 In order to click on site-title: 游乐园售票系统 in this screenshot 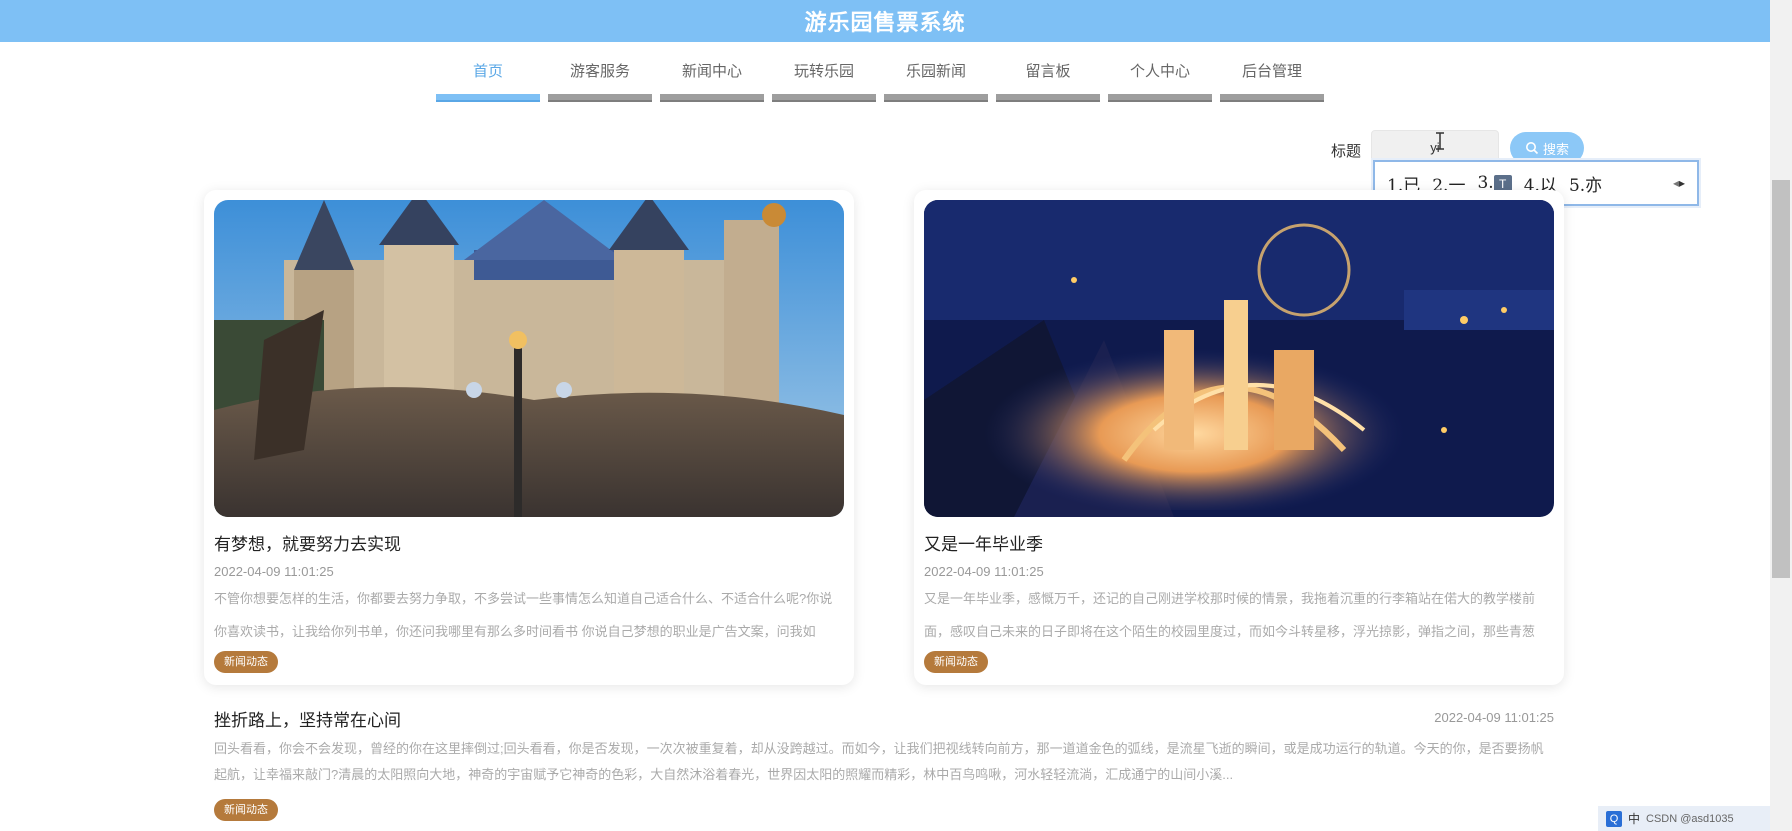, I will do `click(885, 22)`.